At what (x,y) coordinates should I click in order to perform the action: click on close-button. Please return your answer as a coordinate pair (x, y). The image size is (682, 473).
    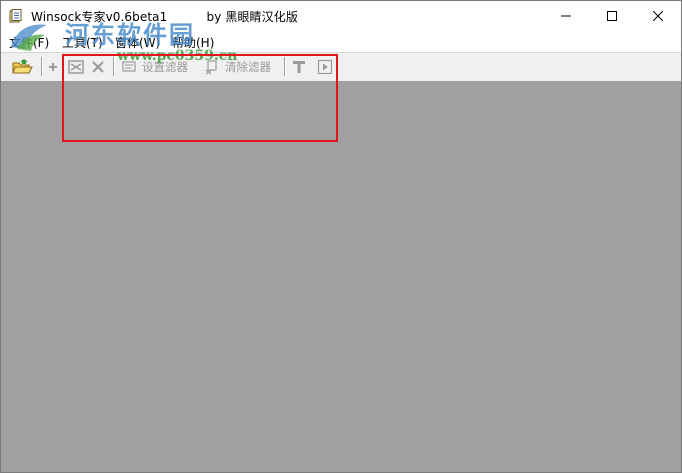
    Looking at the image, I should click on (658, 16).